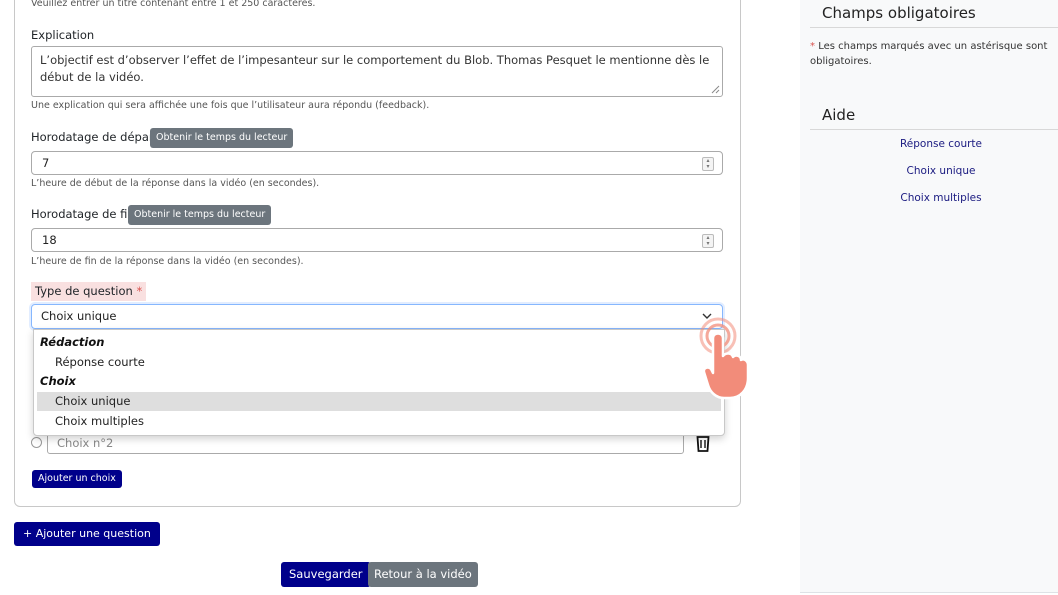 The image size is (1058, 595). Describe the element at coordinates (200, 215) in the screenshot. I see `end-get-player-time-button: Obtenir le temps du lecteur` at that location.